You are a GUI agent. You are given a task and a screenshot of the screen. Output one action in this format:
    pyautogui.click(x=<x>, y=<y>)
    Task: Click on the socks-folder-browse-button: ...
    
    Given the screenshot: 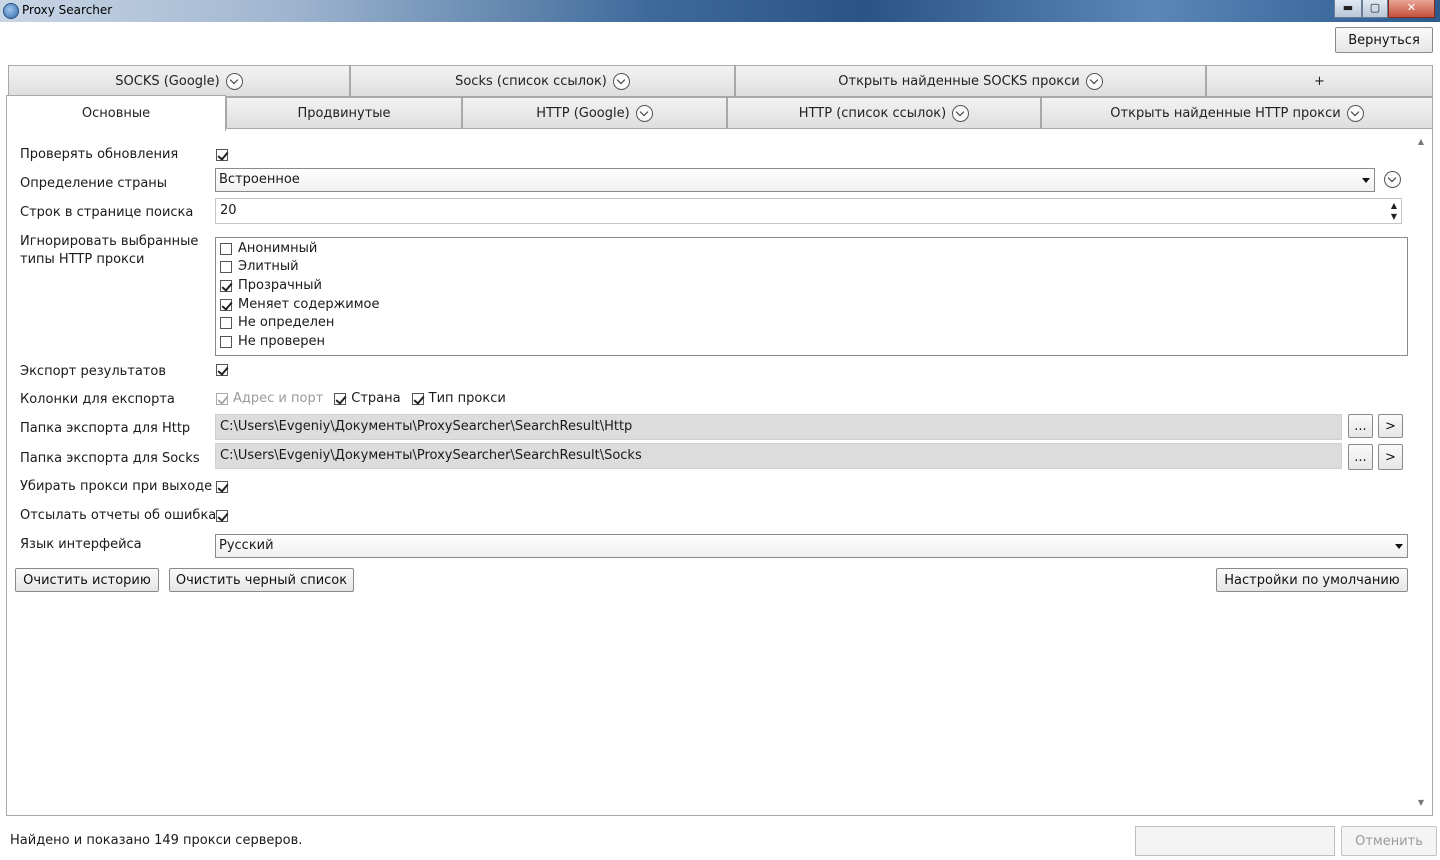 What is the action you would take?
    pyautogui.click(x=1360, y=457)
    